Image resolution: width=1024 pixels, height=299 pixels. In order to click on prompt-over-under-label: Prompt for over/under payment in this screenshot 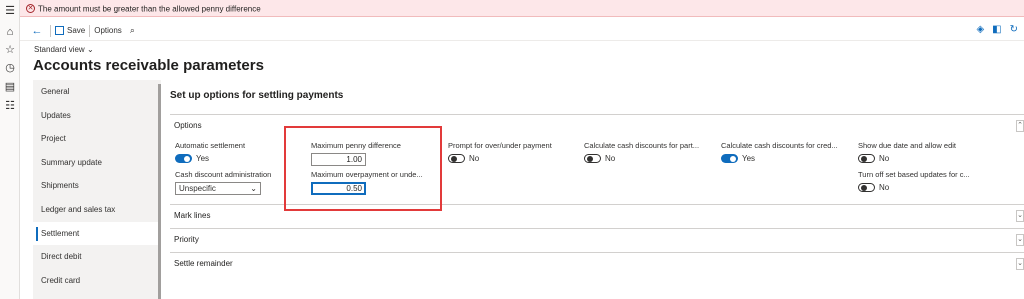, I will do `click(500, 145)`.